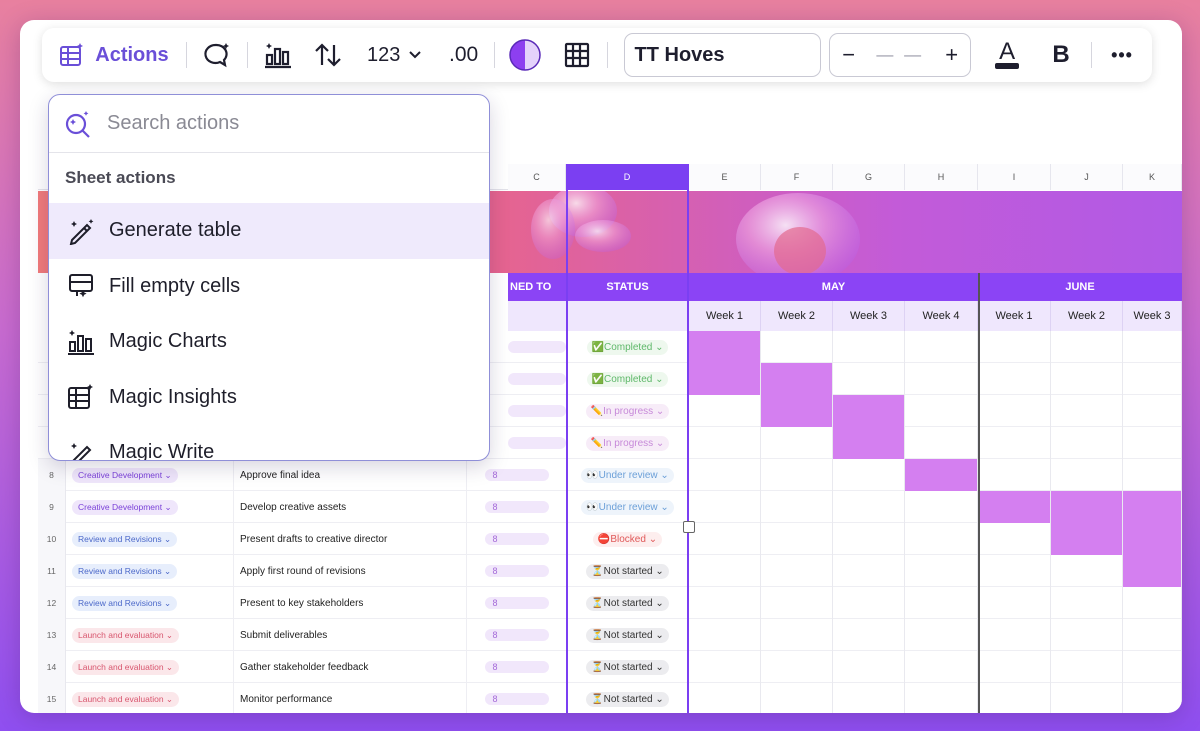 This screenshot has height=731, width=1200. What do you see at coordinates (627, 177) in the screenshot?
I see `column-header-d: D` at bounding box center [627, 177].